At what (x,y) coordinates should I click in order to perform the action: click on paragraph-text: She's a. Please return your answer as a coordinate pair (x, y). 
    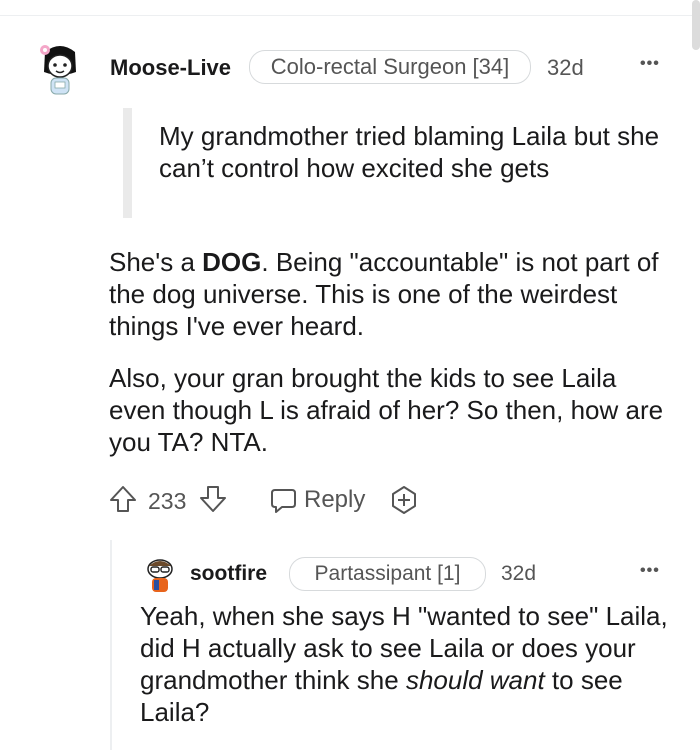
    Looking at the image, I should click on (156, 262).